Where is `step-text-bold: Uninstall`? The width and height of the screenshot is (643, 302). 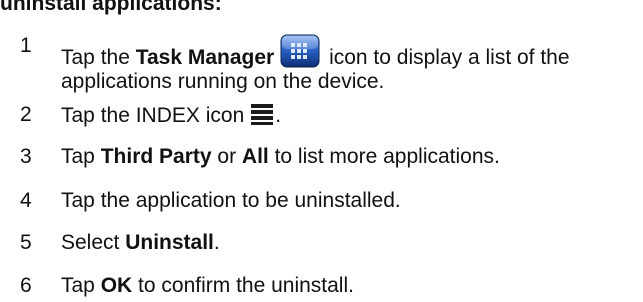
step-text-bold: Uninstall is located at coordinates (169, 242).